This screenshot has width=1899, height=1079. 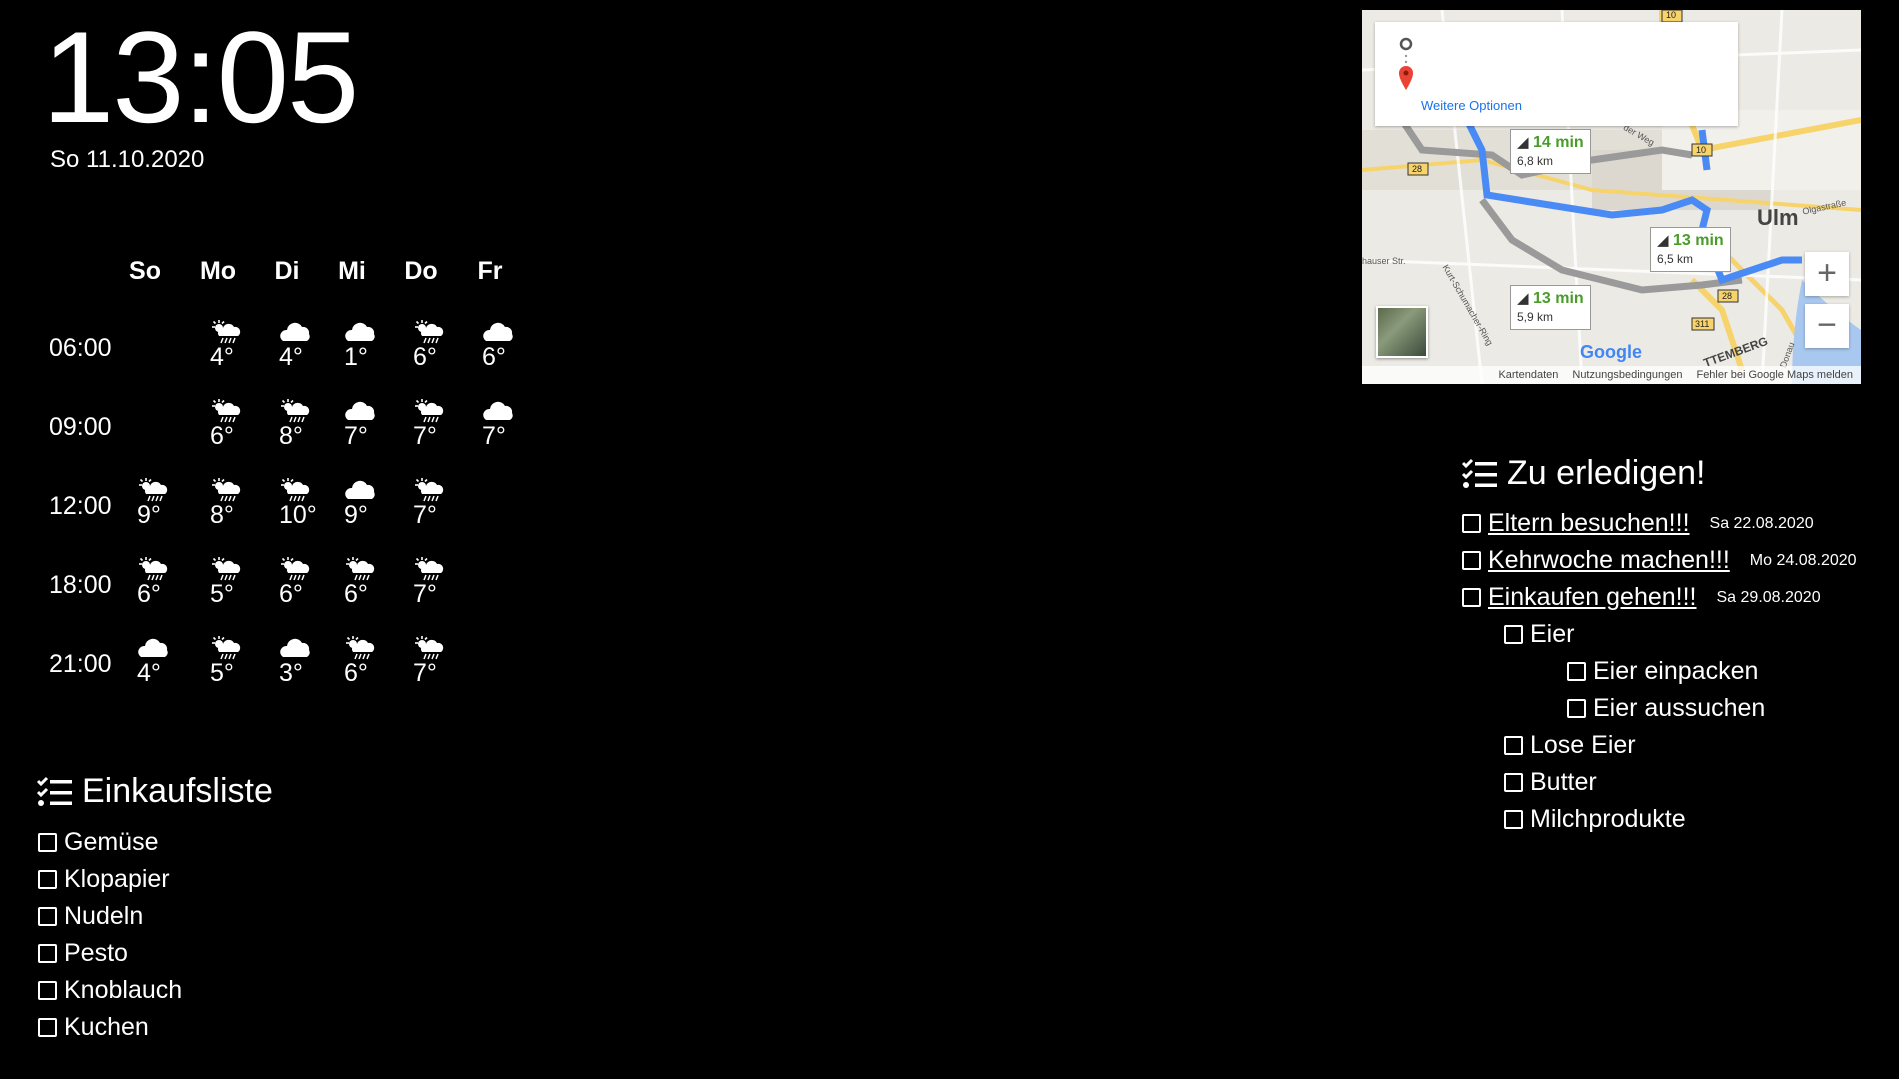 What do you see at coordinates (1550, 151) in the screenshot?
I see `route-badge: ◢ 14 min 6,8 km` at bounding box center [1550, 151].